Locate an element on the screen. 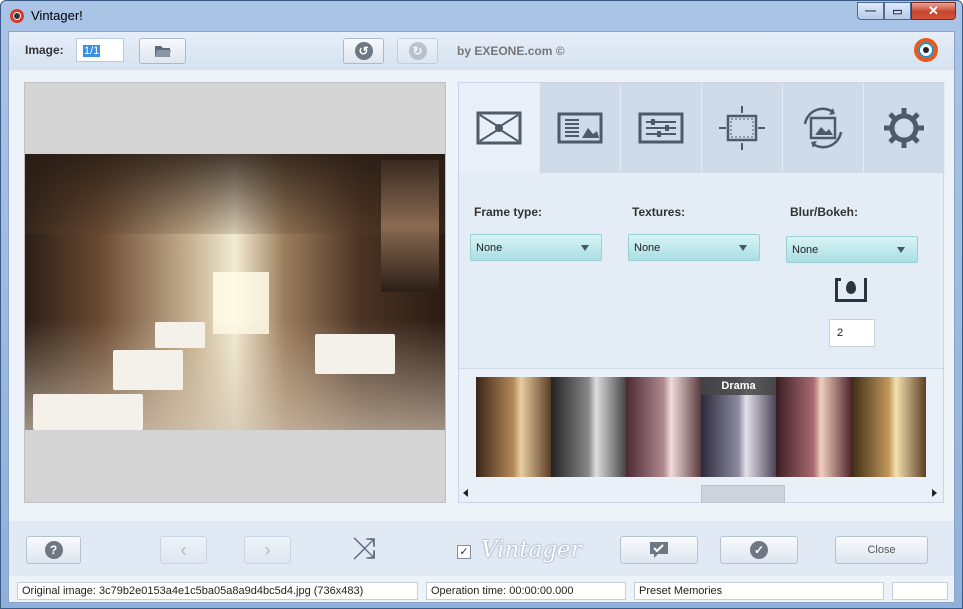 The image size is (963, 609). vintager-logo: Vintager is located at coordinates (531, 550).